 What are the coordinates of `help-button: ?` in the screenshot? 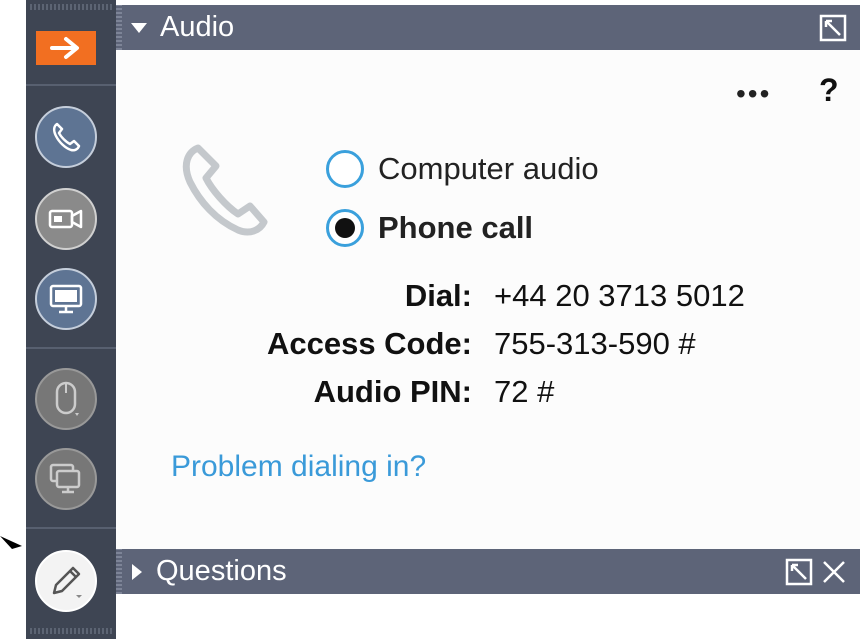 It's located at (829, 90).